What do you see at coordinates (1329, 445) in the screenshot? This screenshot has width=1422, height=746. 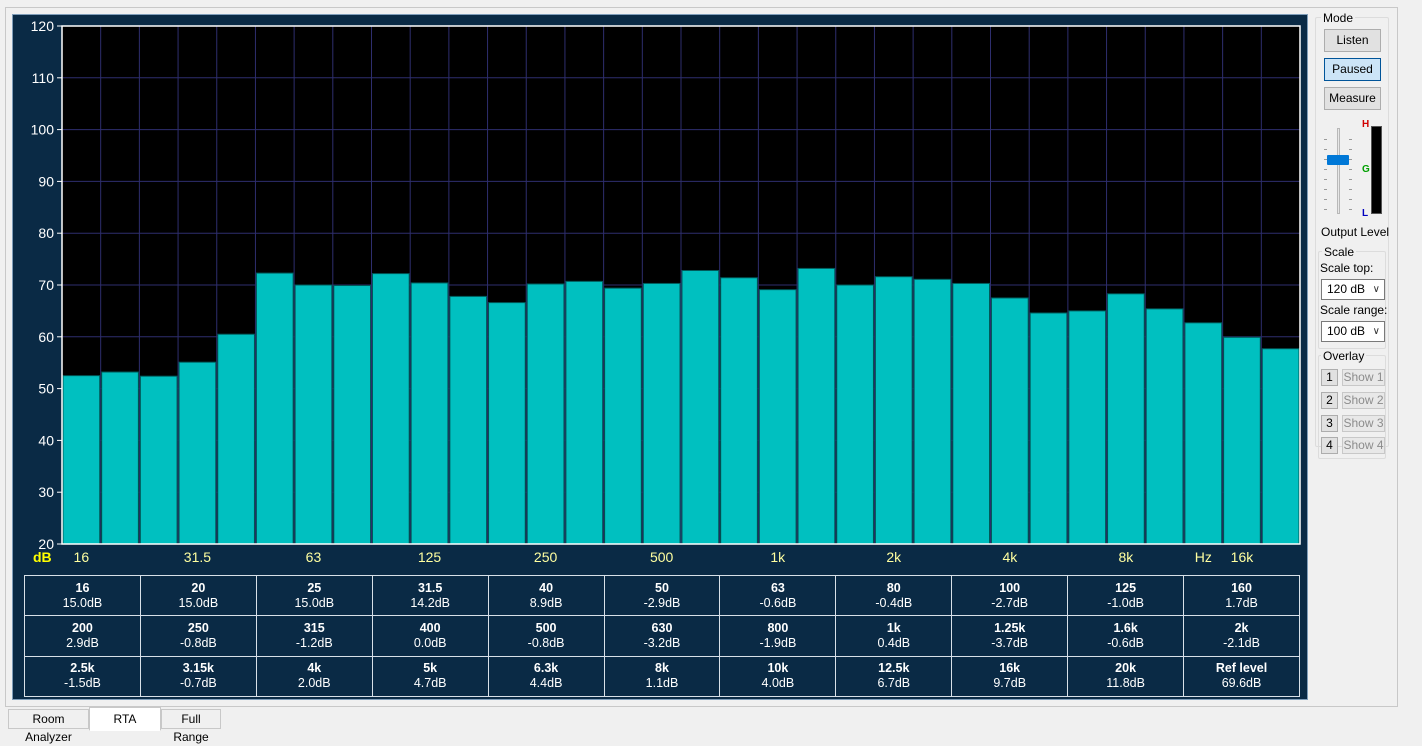 I see `overlay-4-button: 4` at bounding box center [1329, 445].